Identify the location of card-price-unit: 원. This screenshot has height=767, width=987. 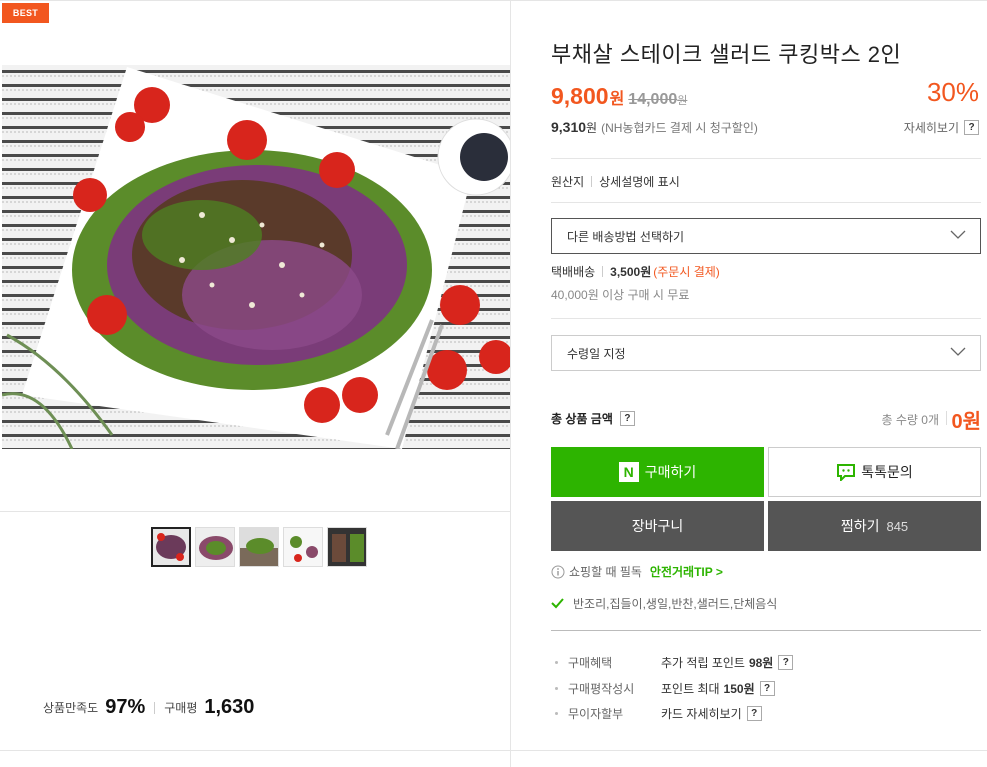
(592, 128).